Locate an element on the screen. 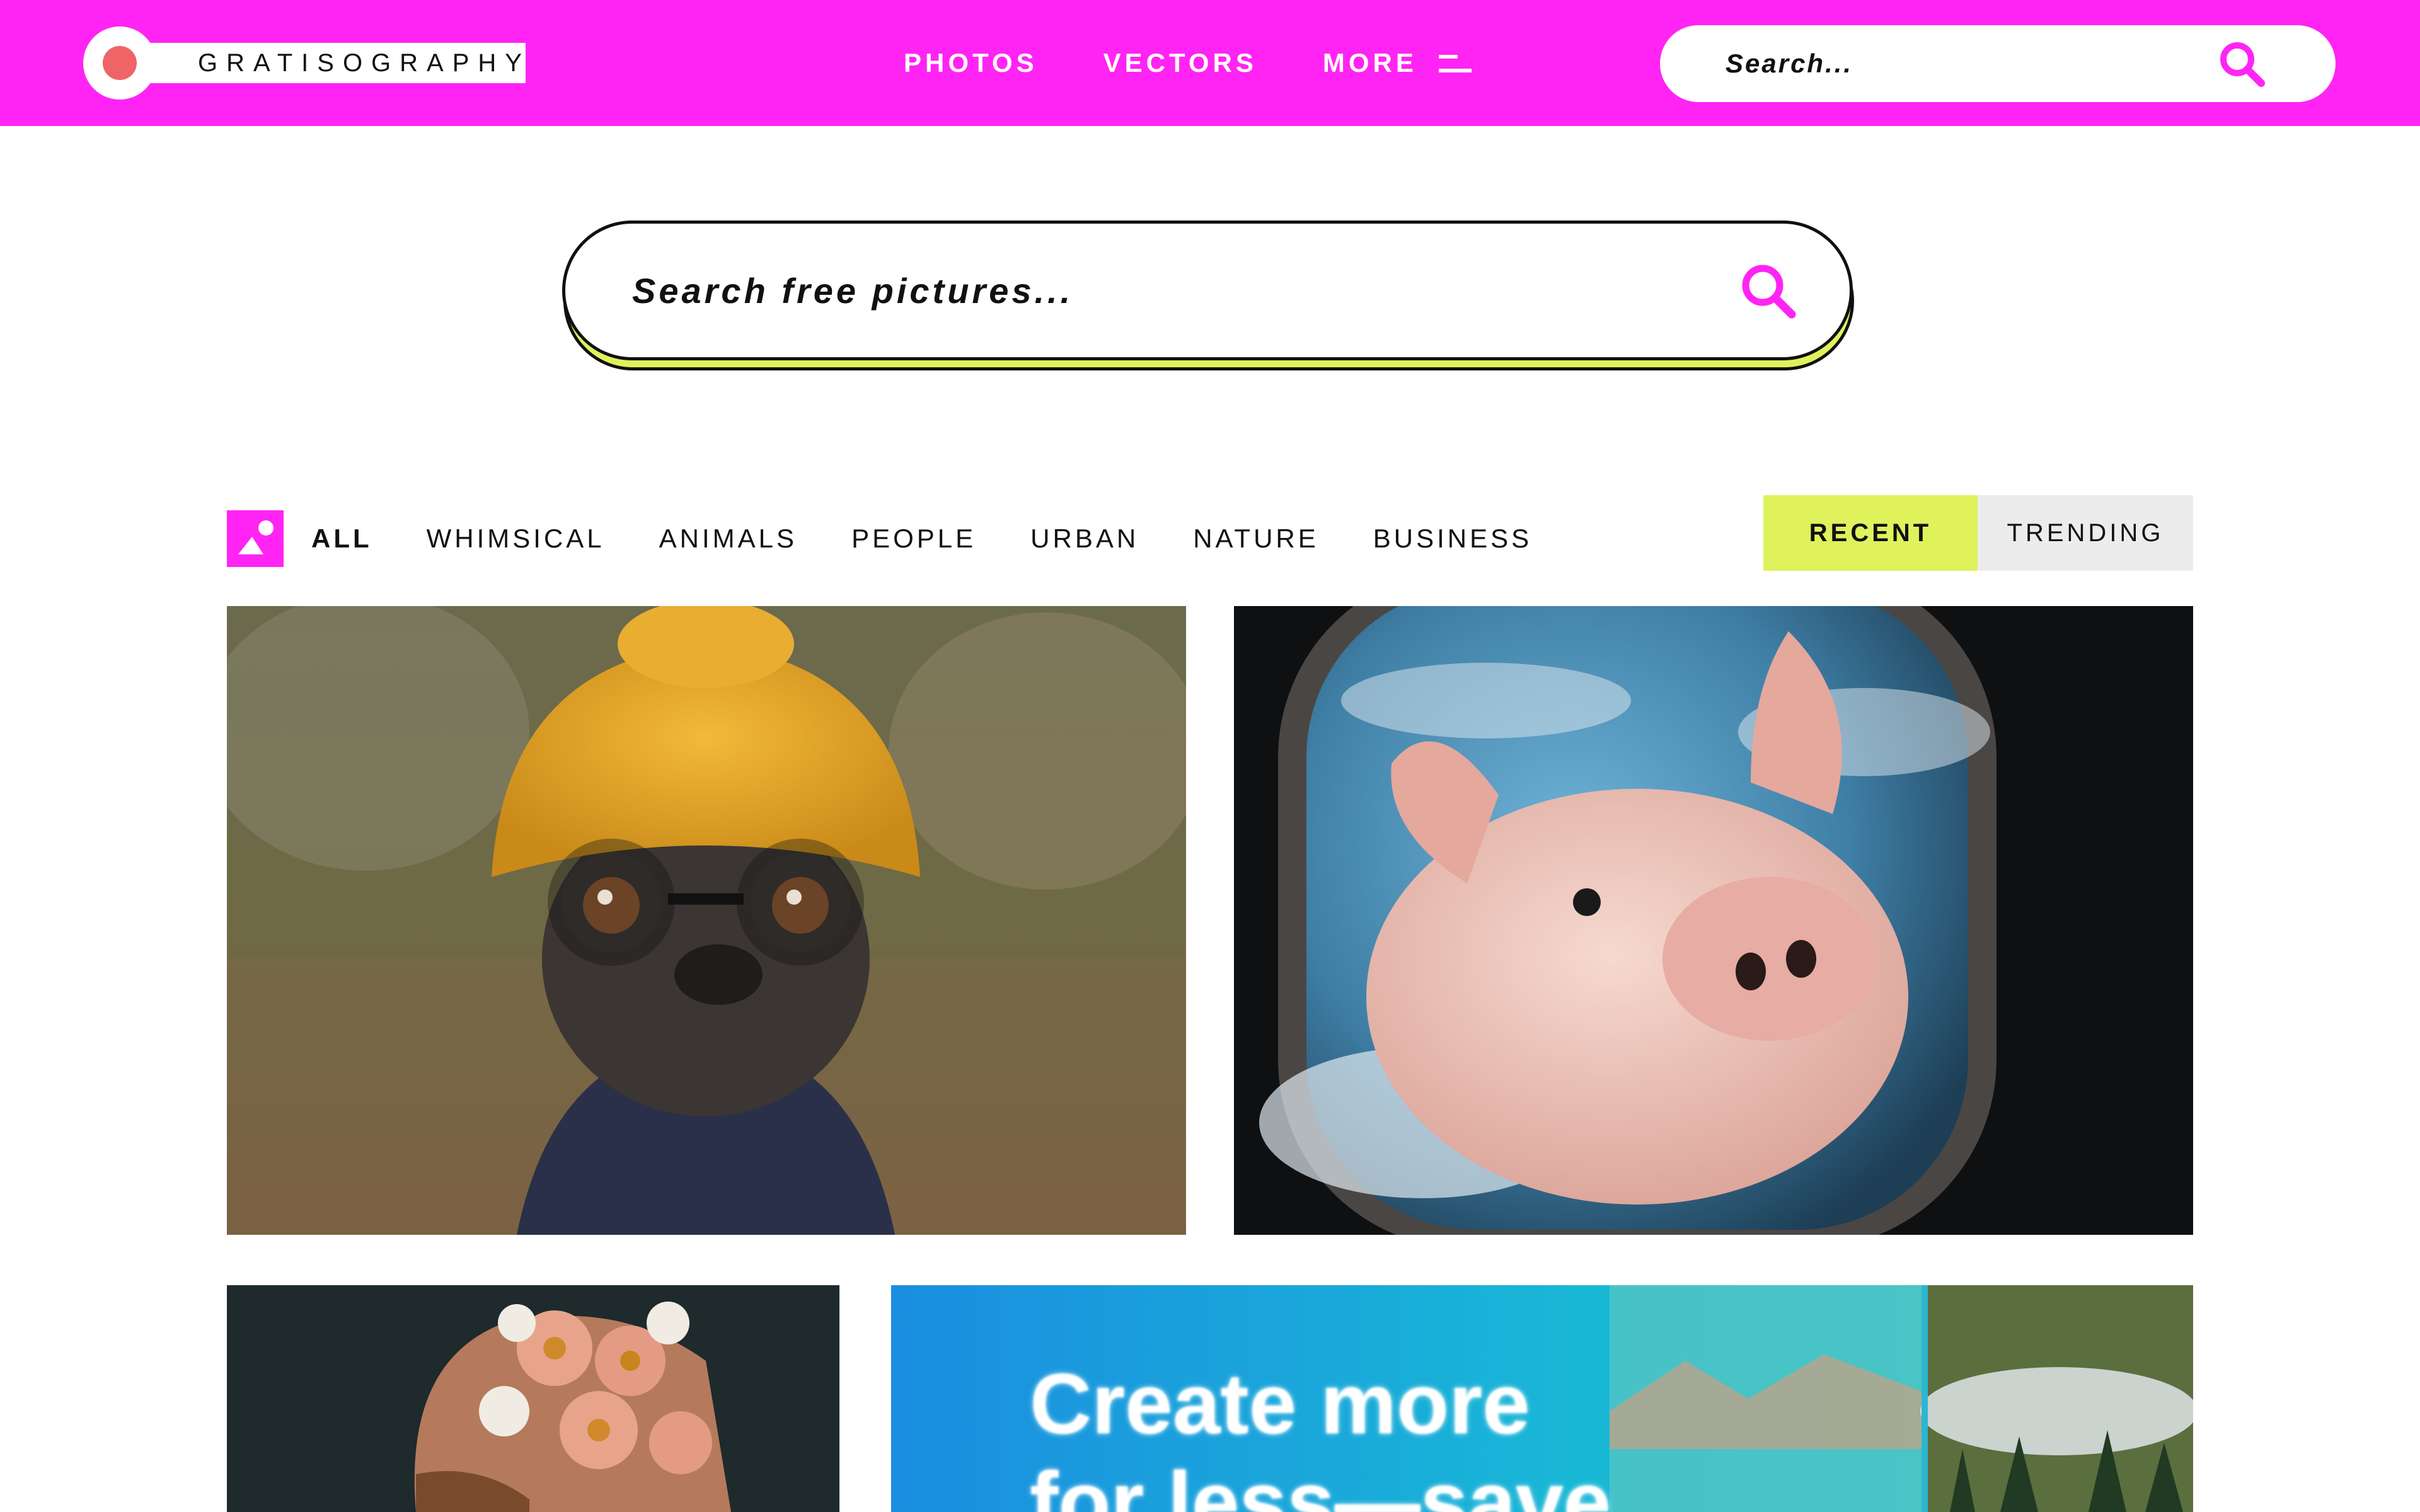 This screenshot has height=1512, width=2420. hero-search is located at coordinates (1210, 296).